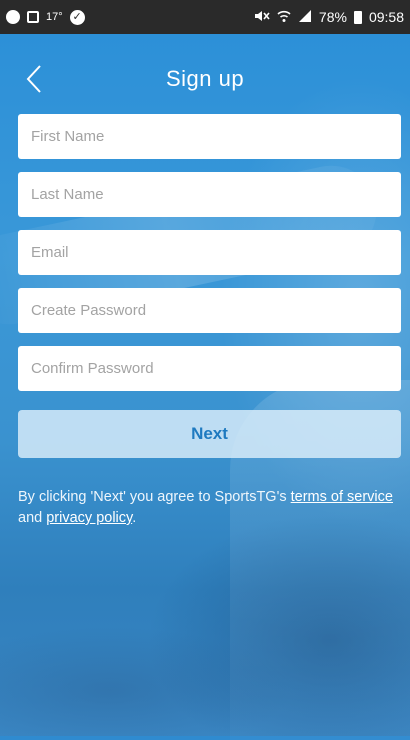 The image size is (410, 740). I want to click on clock: 09:58, so click(386, 17).